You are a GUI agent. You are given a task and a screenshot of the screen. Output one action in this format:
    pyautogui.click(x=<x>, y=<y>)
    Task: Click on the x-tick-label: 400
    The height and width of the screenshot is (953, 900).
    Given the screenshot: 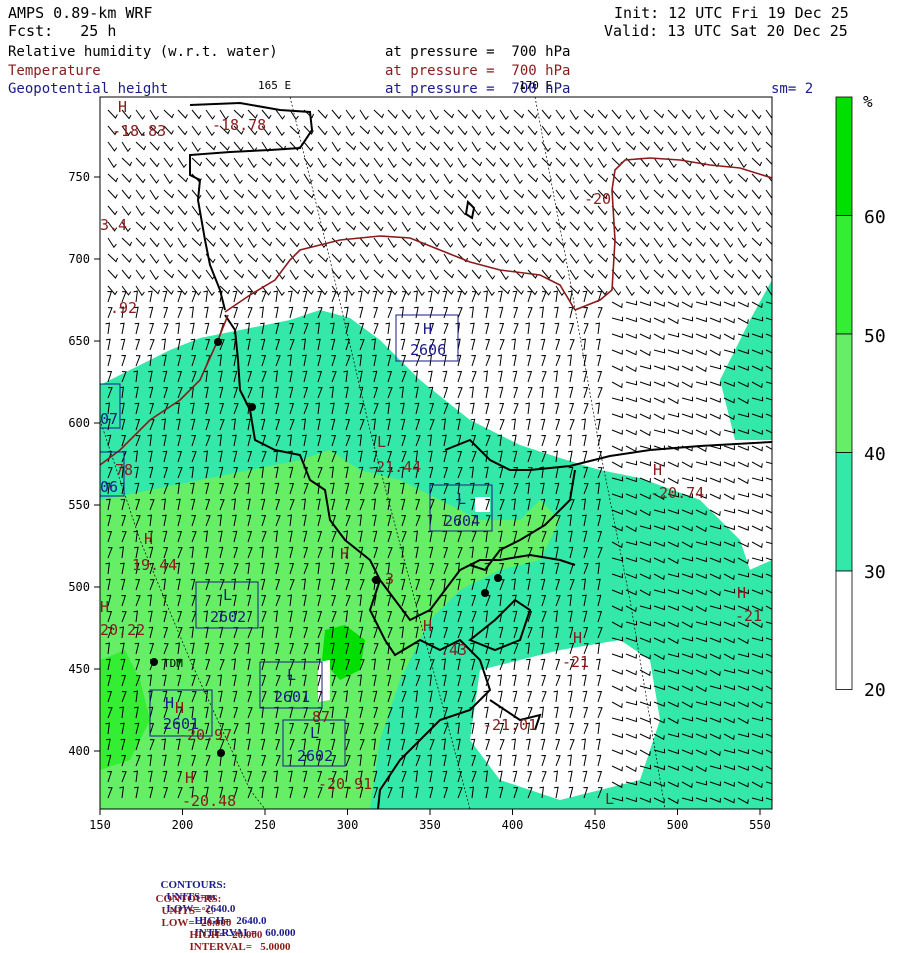 What is the action you would take?
    pyautogui.click(x=513, y=825)
    